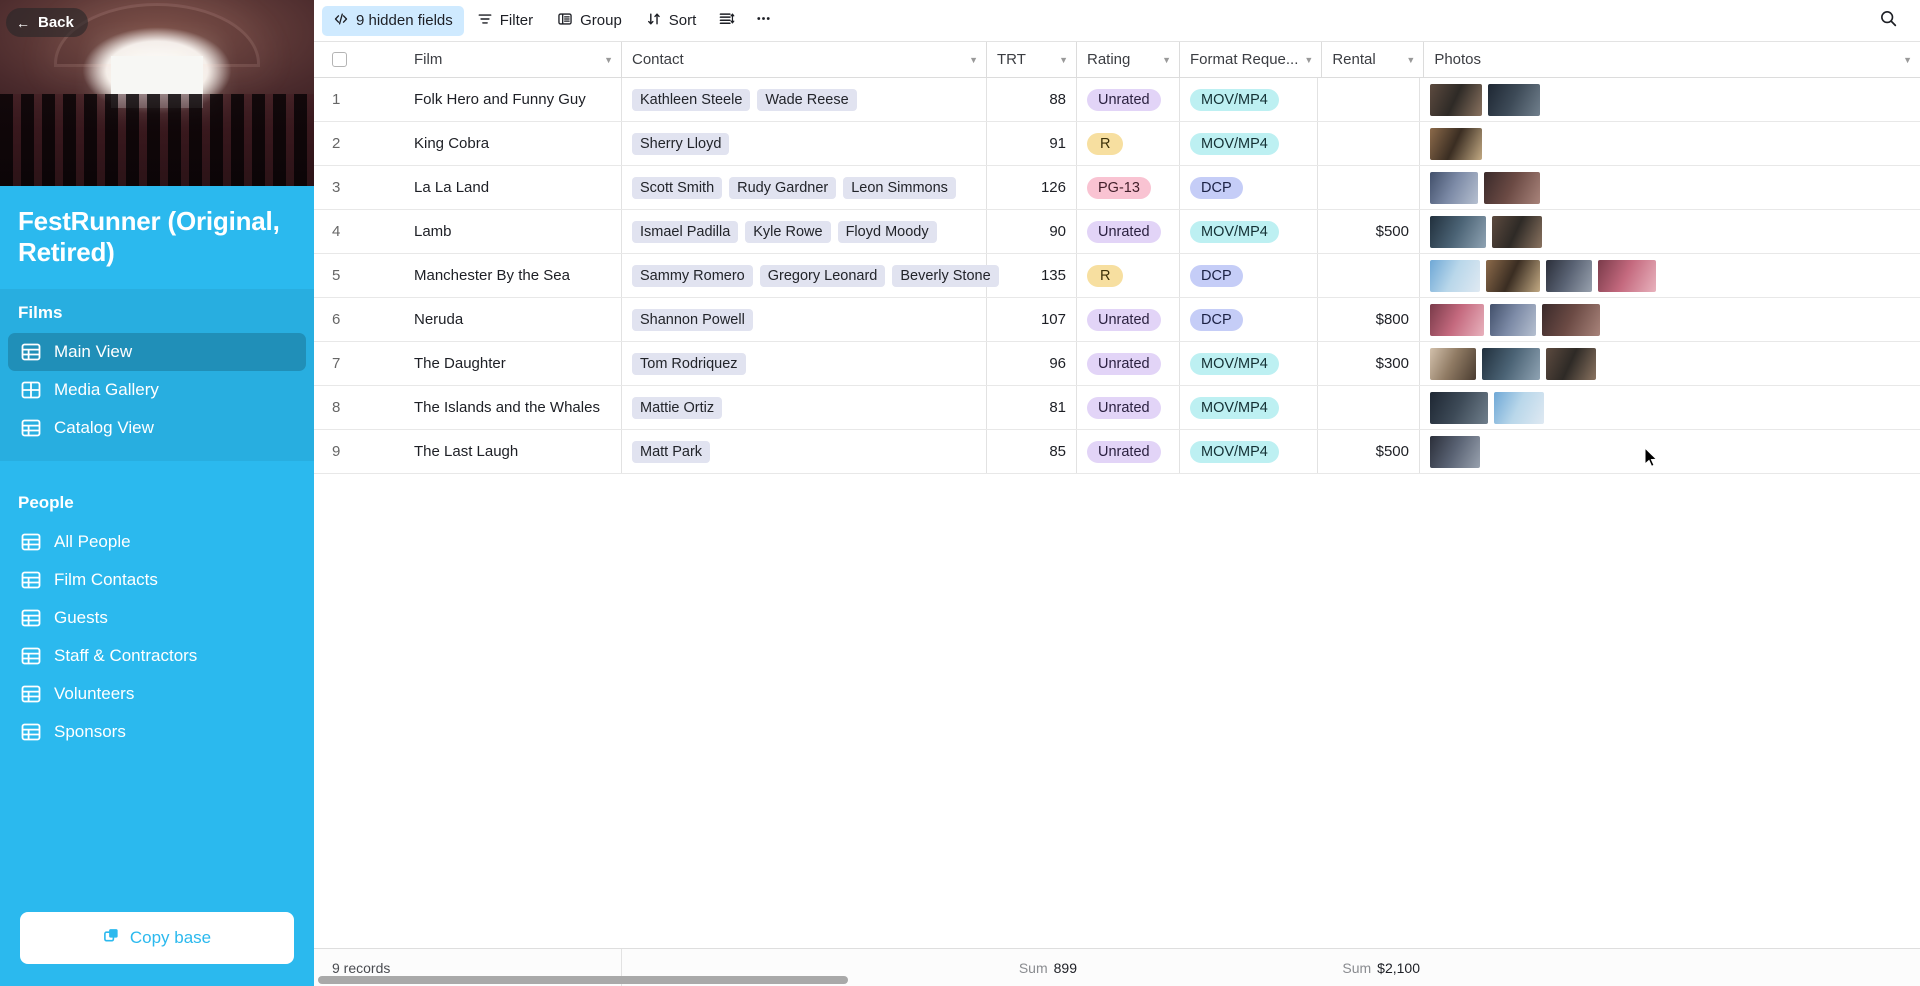  I want to click on table-row: 6 Neruda Shannon Powell 107 Unrated DCP $800, so click(1117, 320).